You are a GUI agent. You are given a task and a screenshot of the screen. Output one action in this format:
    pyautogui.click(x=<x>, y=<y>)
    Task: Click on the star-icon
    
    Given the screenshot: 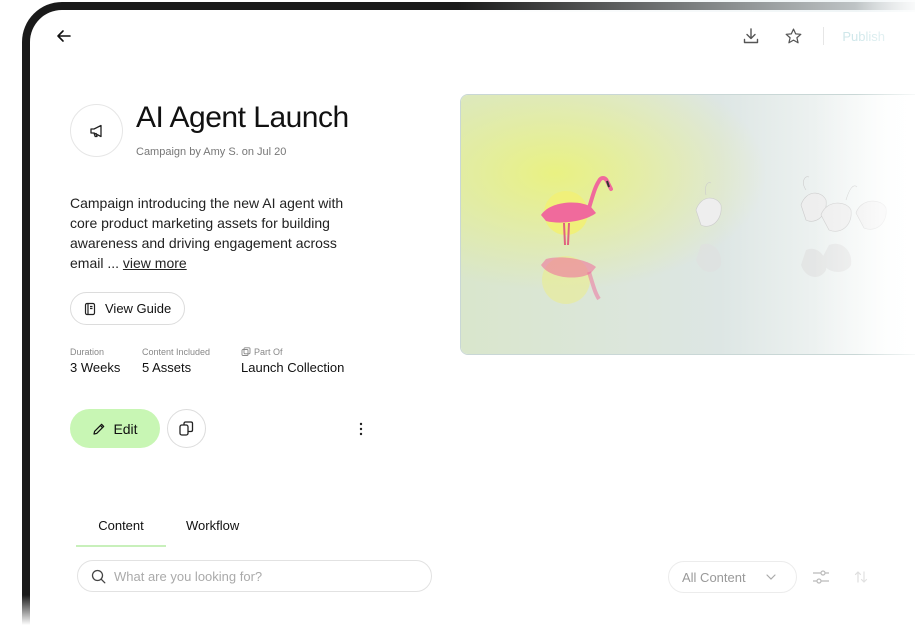 What is the action you would take?
    pyautogui.click(x=793, y=35)
    